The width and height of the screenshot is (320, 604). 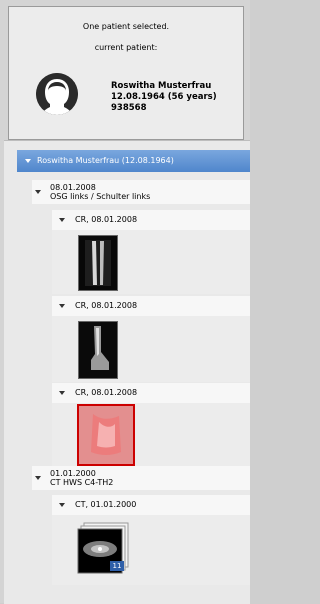 What do you see at coordinates (126, 47) in the screenshot?
I see `current-patient-label: current patient:` at bounding box center [126, 47].